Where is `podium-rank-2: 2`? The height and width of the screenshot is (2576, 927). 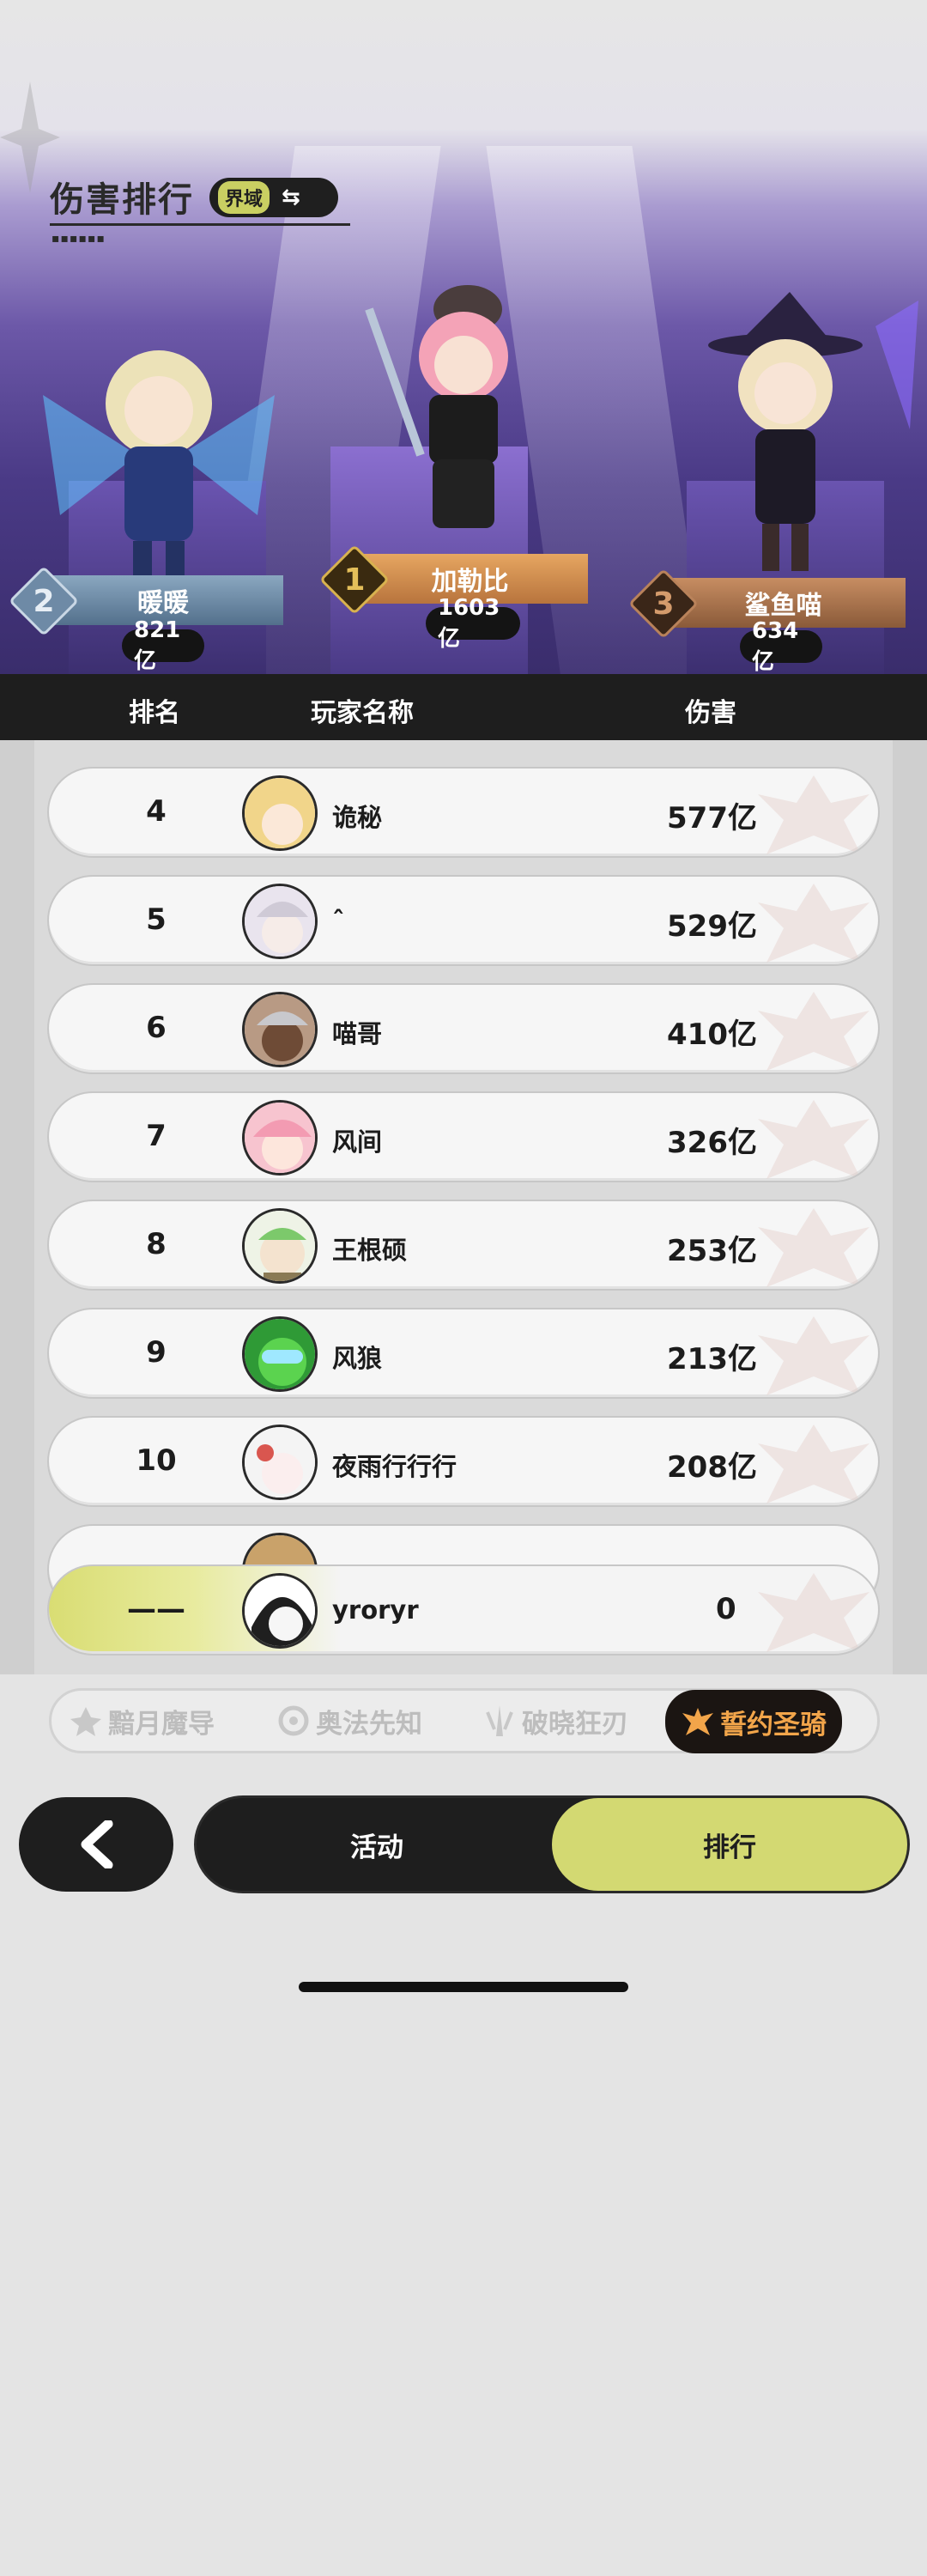 podium-rank-2: 2 is located at coordinates (44, 601).